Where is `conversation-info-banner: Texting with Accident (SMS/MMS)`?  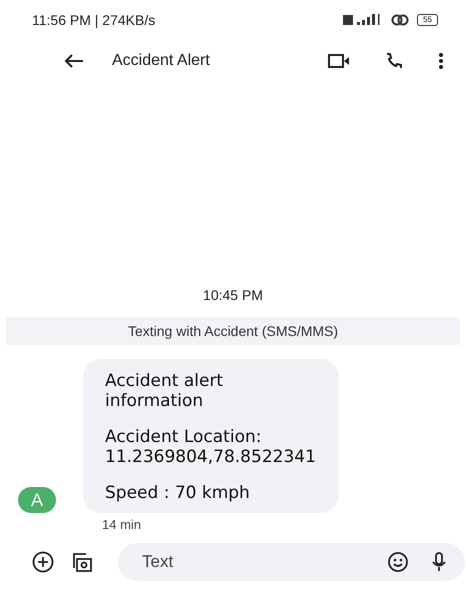 conversation-info-banner: Texting with Accident (SMS/MMS) is located at coordinates (233, 331).